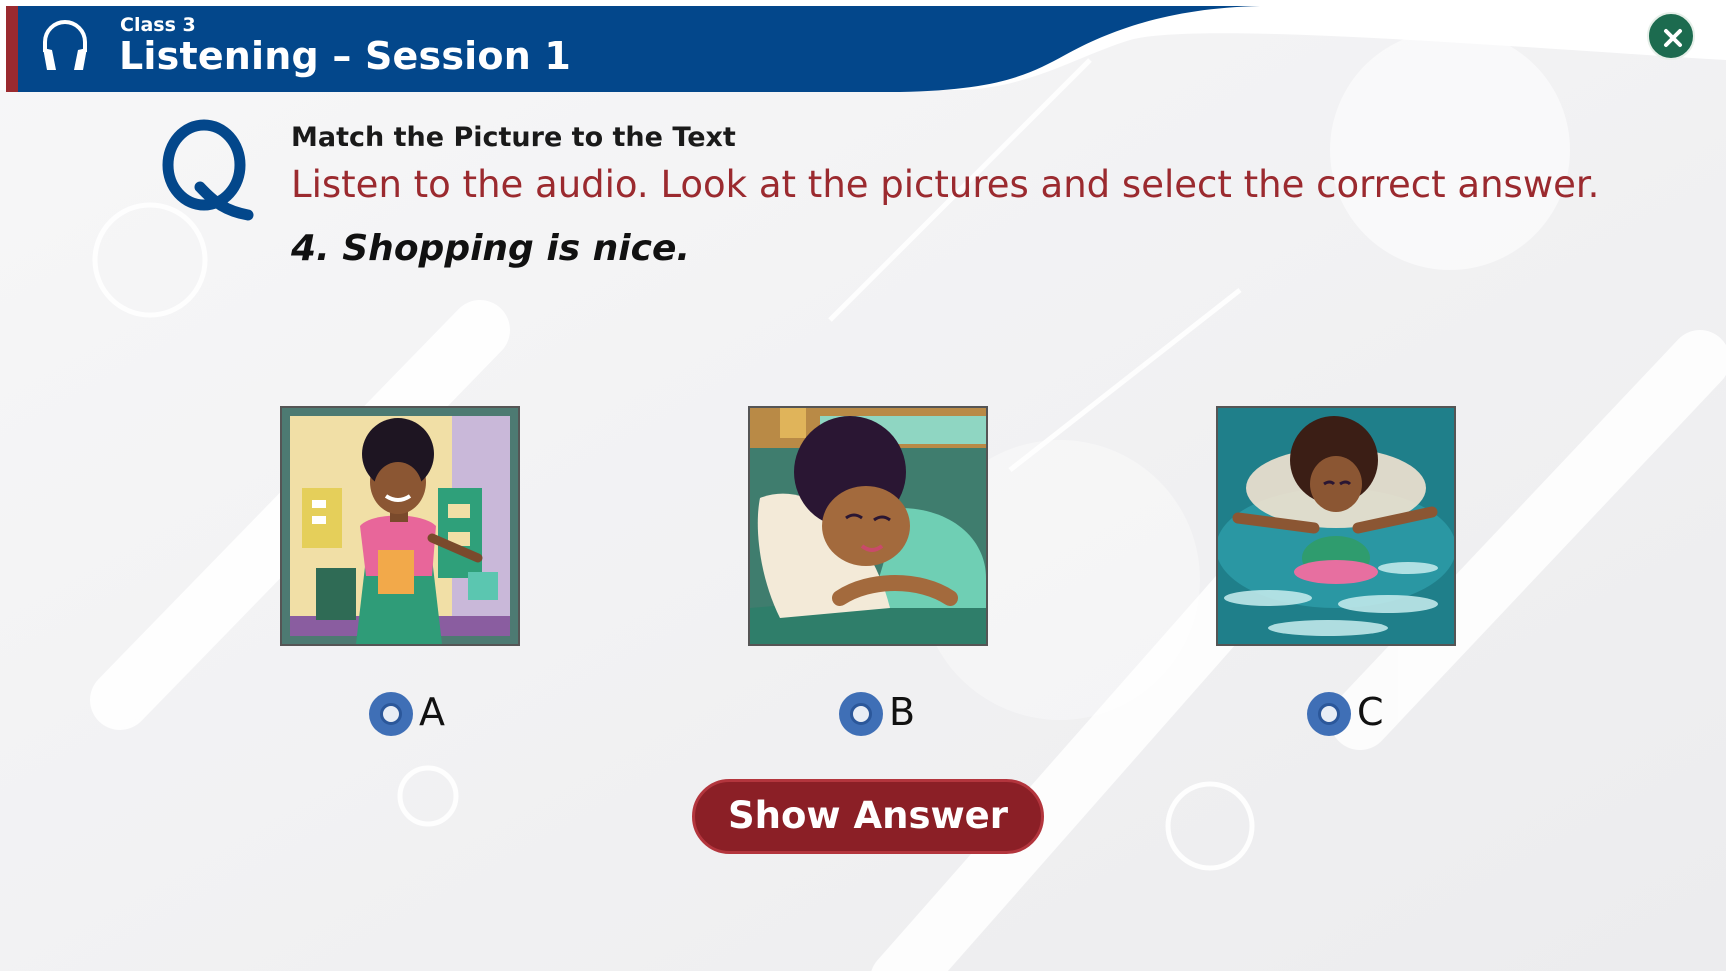 The image size is (1726, 971). Describe the element at coordinates (65, 44) in the screenshot. I see `headphones-icon` at that location.